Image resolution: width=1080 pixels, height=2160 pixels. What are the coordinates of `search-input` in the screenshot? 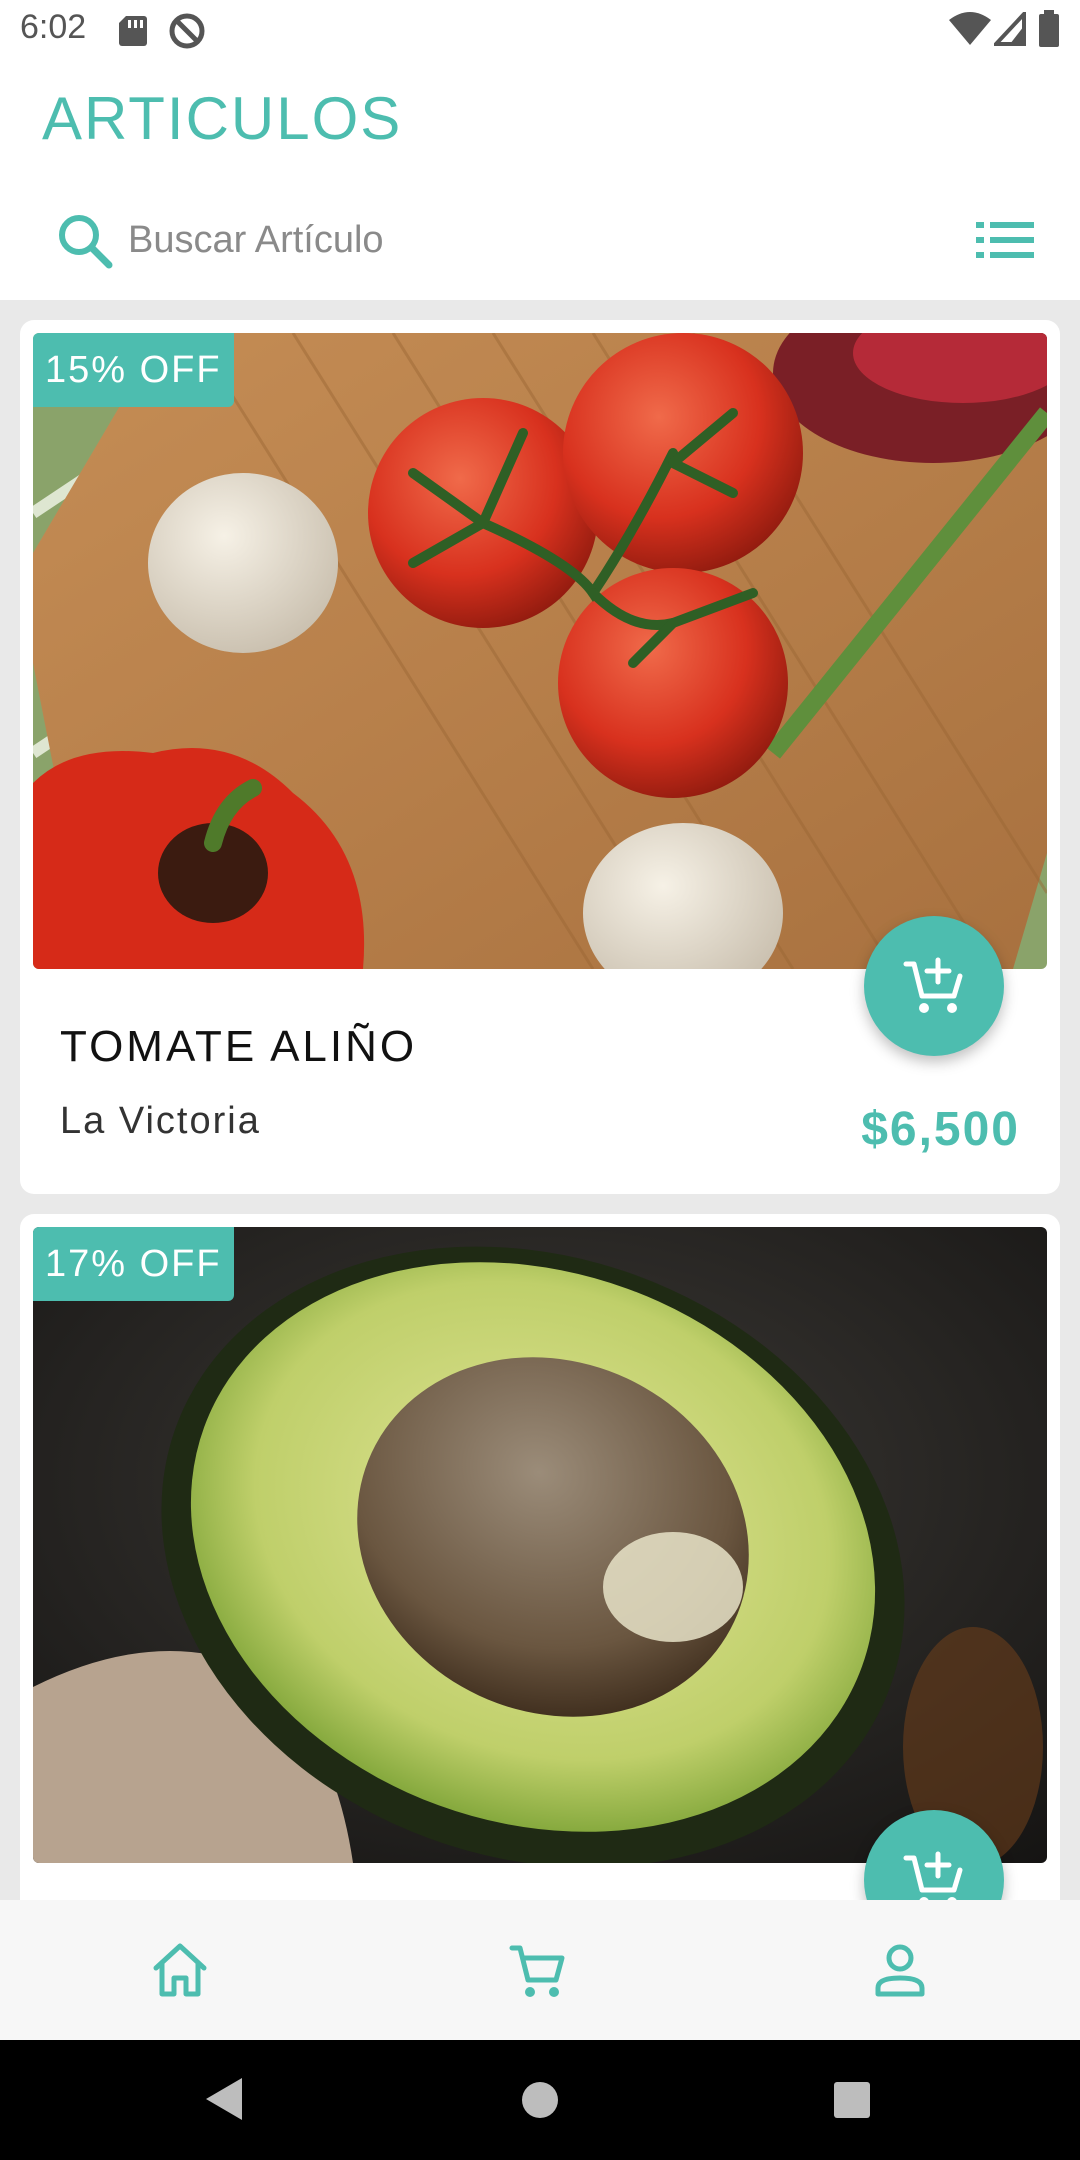 It's located at (478, 240).